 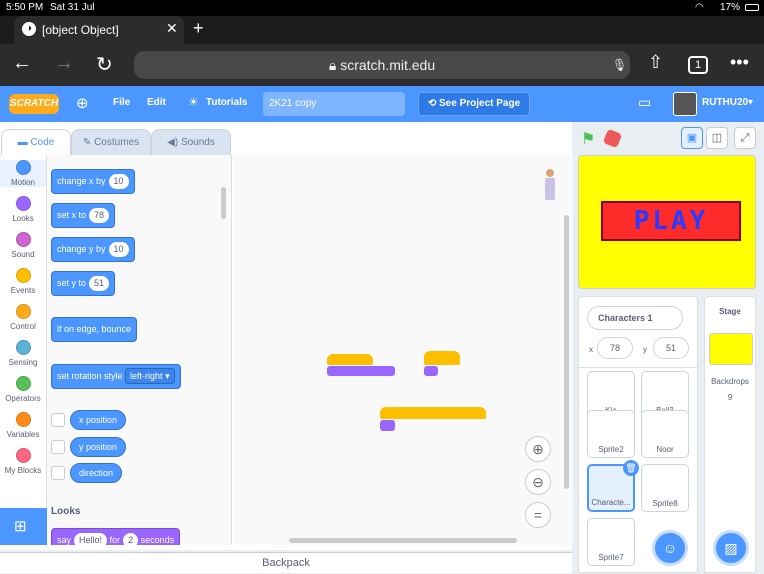 What do you see at coordinates (611, 449) in the screenshot?
I see `sprite-name: Sprite2` at bounding box center [611, 449].